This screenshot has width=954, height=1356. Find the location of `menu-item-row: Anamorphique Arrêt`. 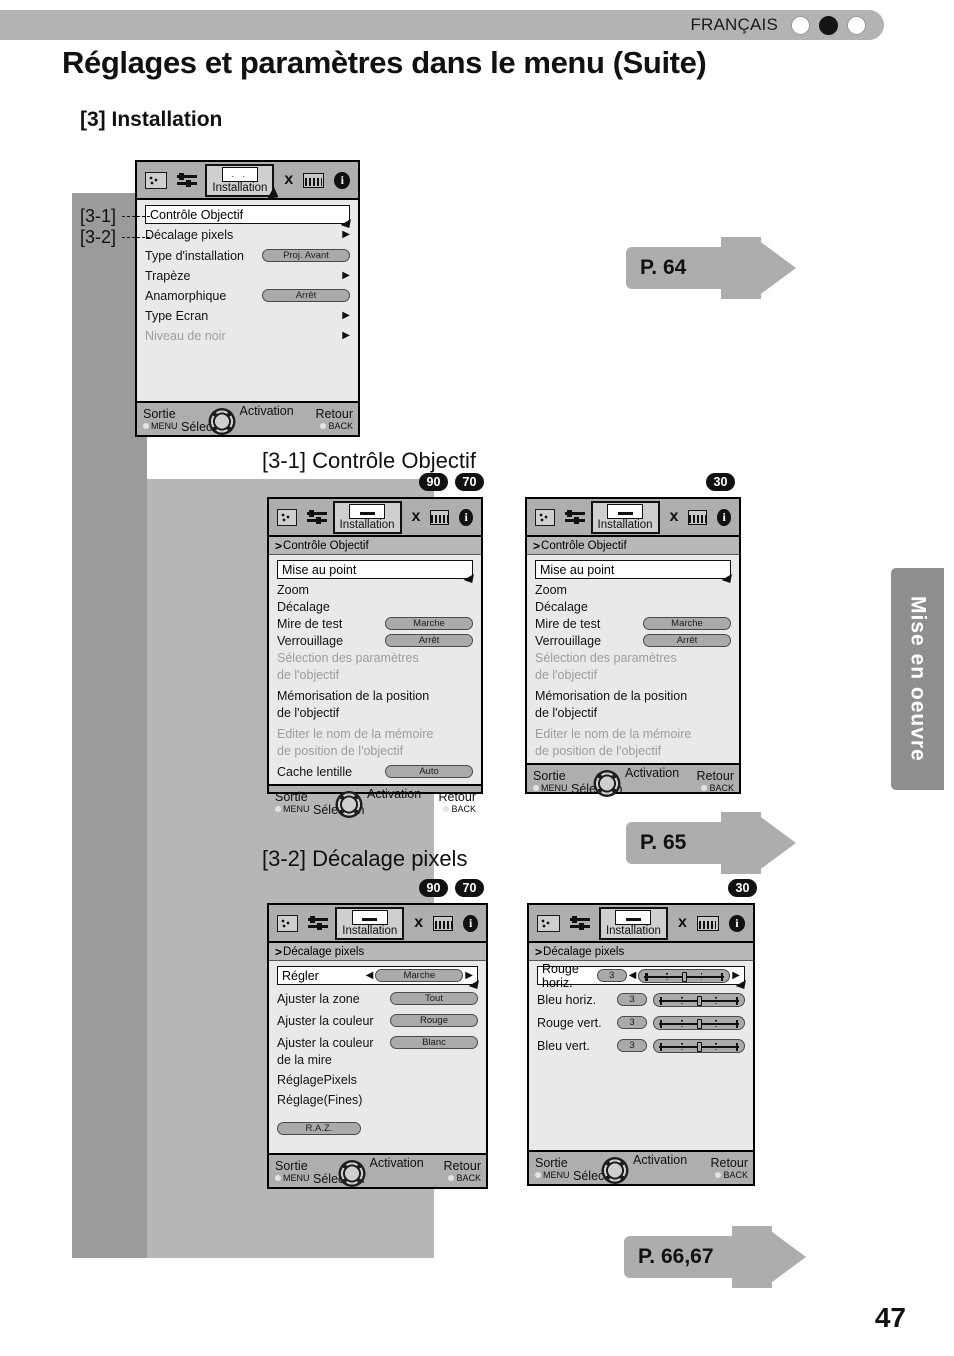

menu-item-row: Anamorphique Arrêt is located at coordinates (247, 295).